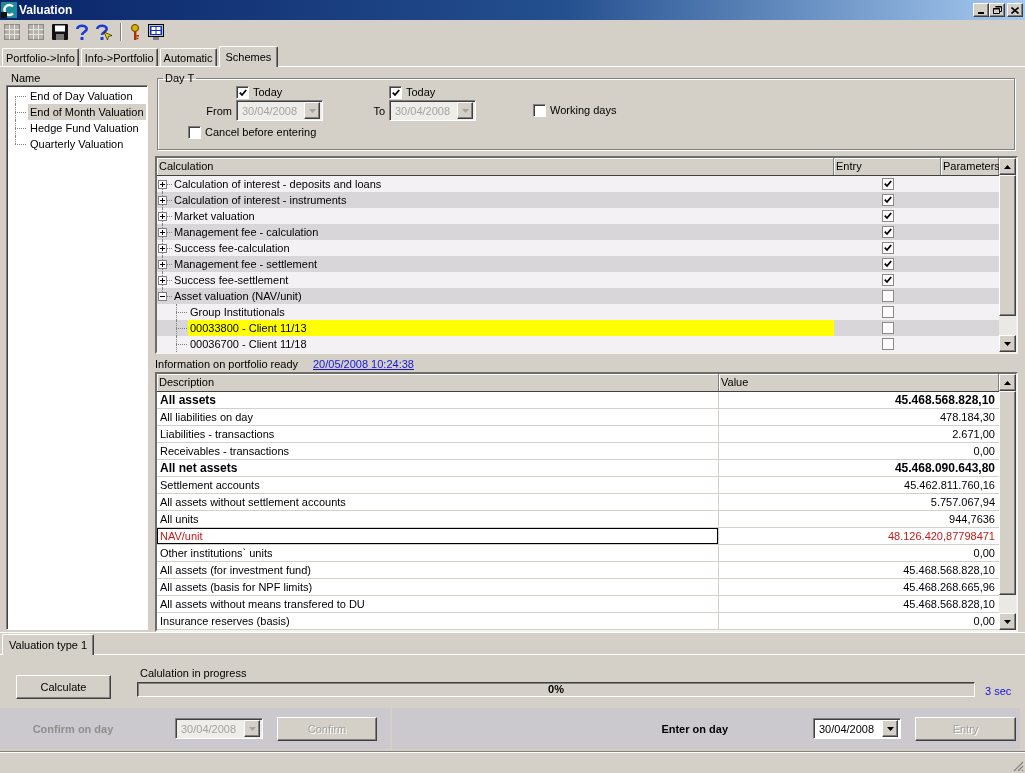 The image size is (1025, 773). Describe the element at coordinates (84, 128) in the screenshot. I see `tree-item: Hedge Fund Valuation` at that location.